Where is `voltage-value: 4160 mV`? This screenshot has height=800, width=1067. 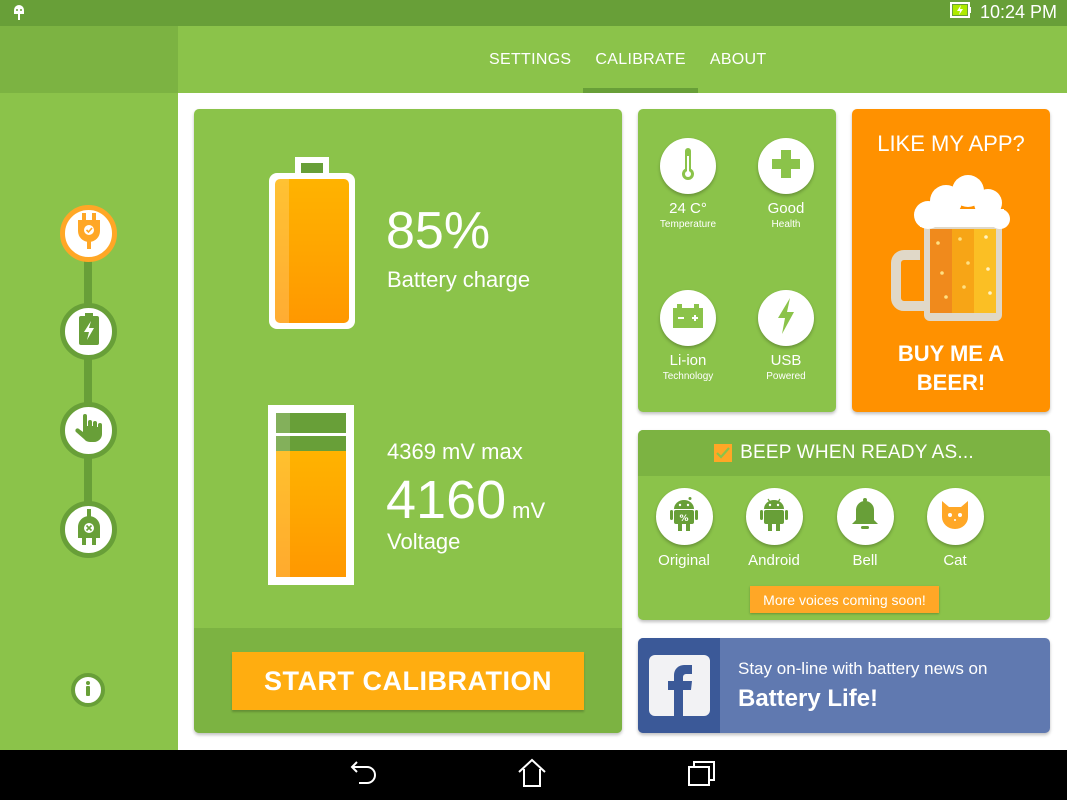
voltage-value: 4160 mV is located at coordinates (465, 500).